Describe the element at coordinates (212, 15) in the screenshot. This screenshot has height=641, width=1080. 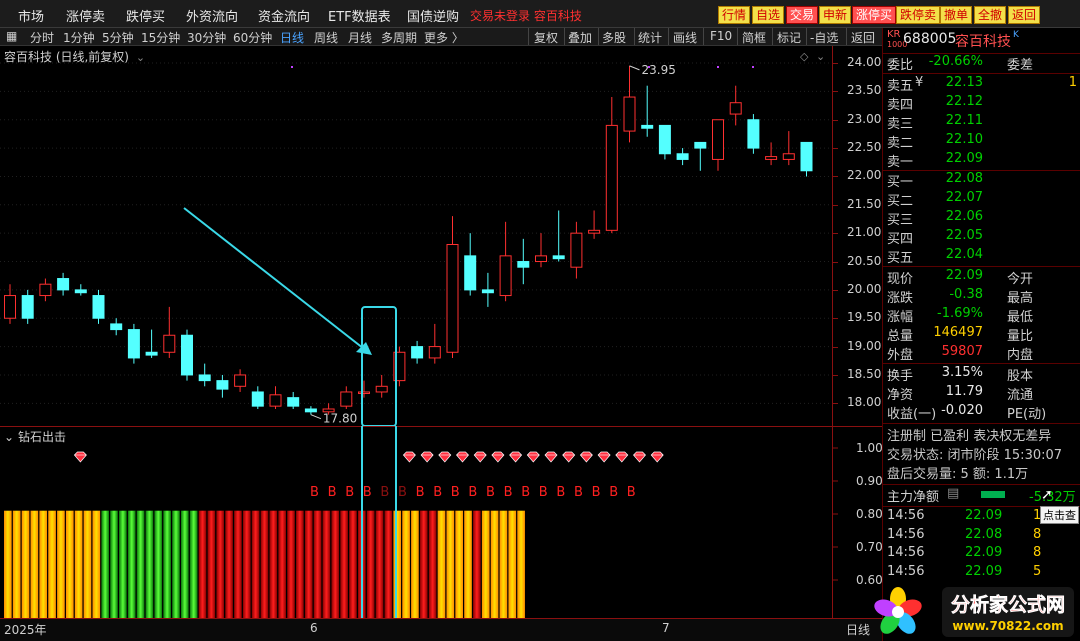
I see `menu-foreign-flow: 外资流向` at that location.